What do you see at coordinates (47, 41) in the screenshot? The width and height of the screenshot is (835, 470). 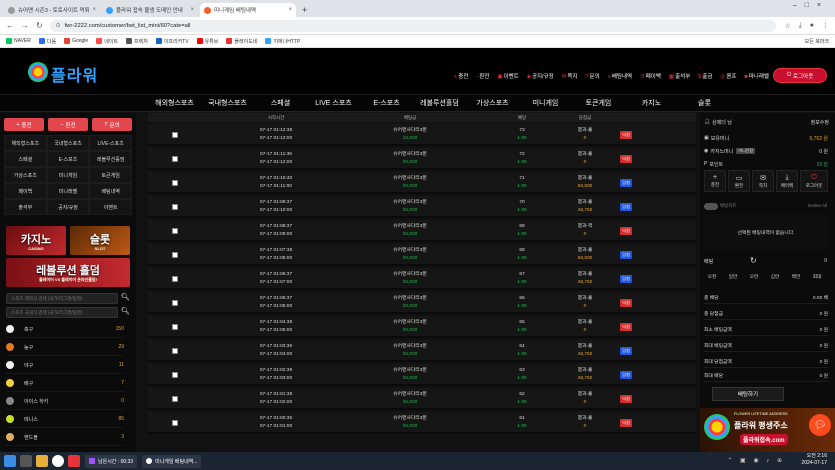 I see `bookmark-item: 다음` at bounding box center [47, 41].